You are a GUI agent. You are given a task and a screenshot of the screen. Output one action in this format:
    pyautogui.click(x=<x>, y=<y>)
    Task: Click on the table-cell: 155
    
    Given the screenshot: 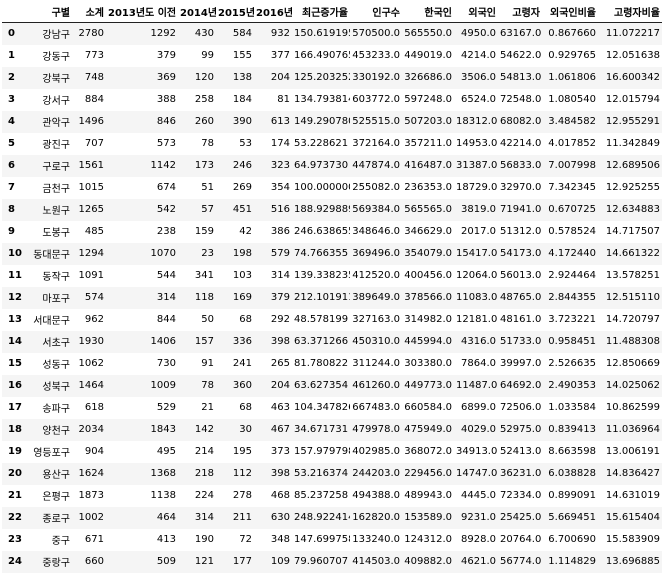 What is the action you would take?
    pyautogui.click(x=242, y=55)
    